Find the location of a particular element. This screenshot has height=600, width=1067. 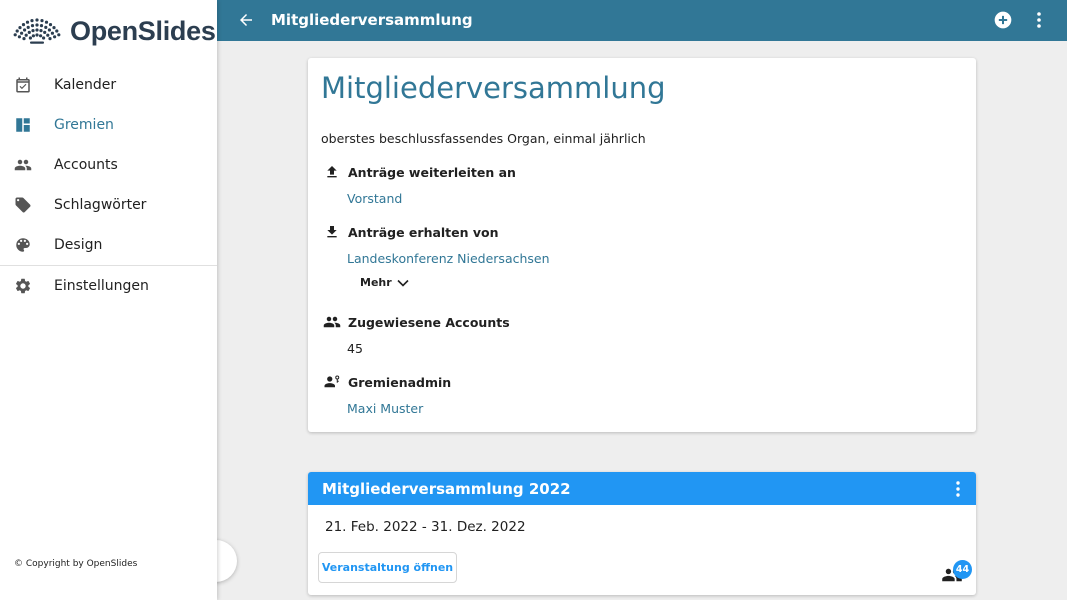

sidebar-item-accounts: Accounts is located at coordinates (108, 165).